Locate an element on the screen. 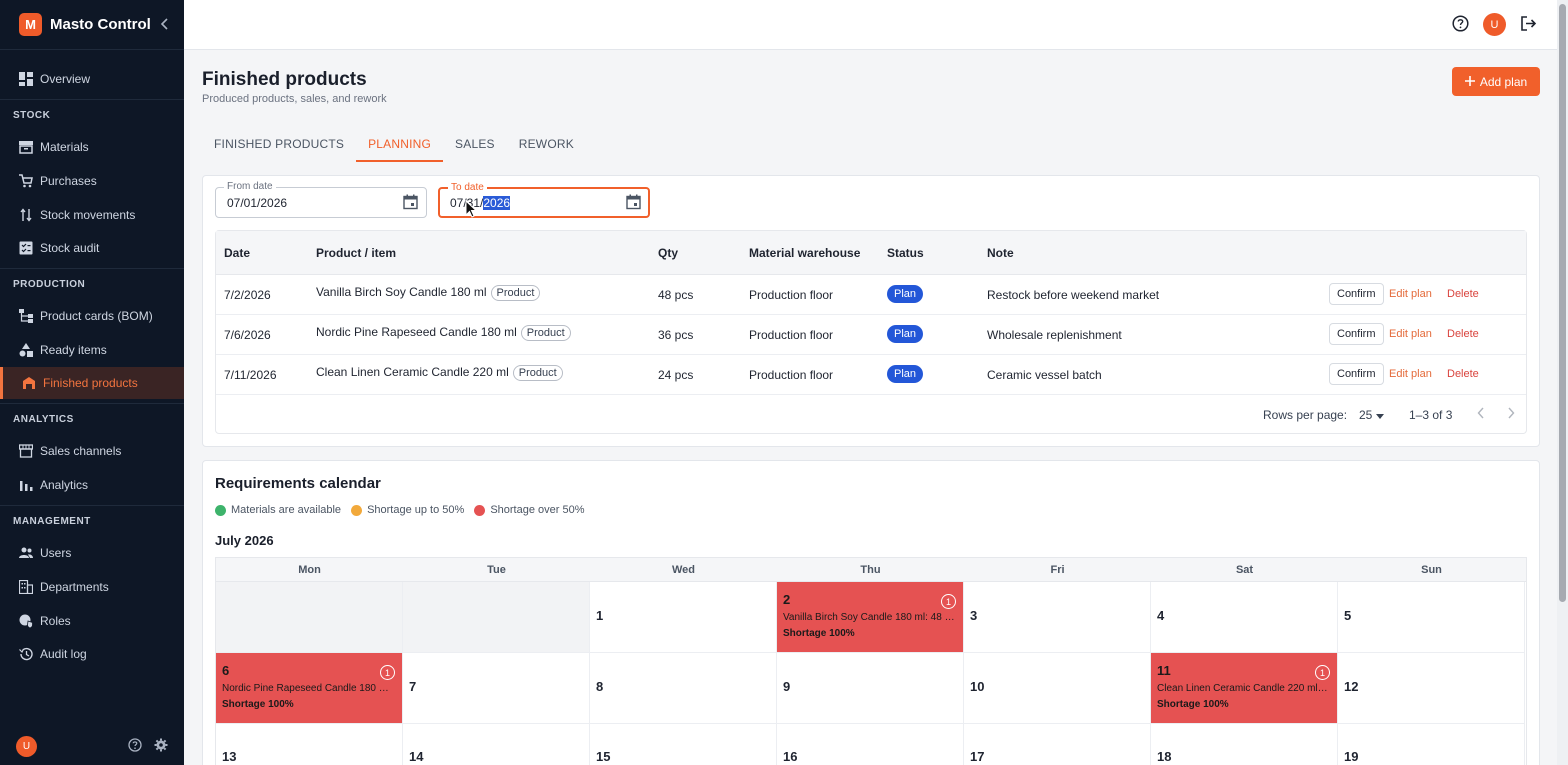 This screenshot has height=765, width=1568. weekday: Wed is located at coordinates (683, 570).